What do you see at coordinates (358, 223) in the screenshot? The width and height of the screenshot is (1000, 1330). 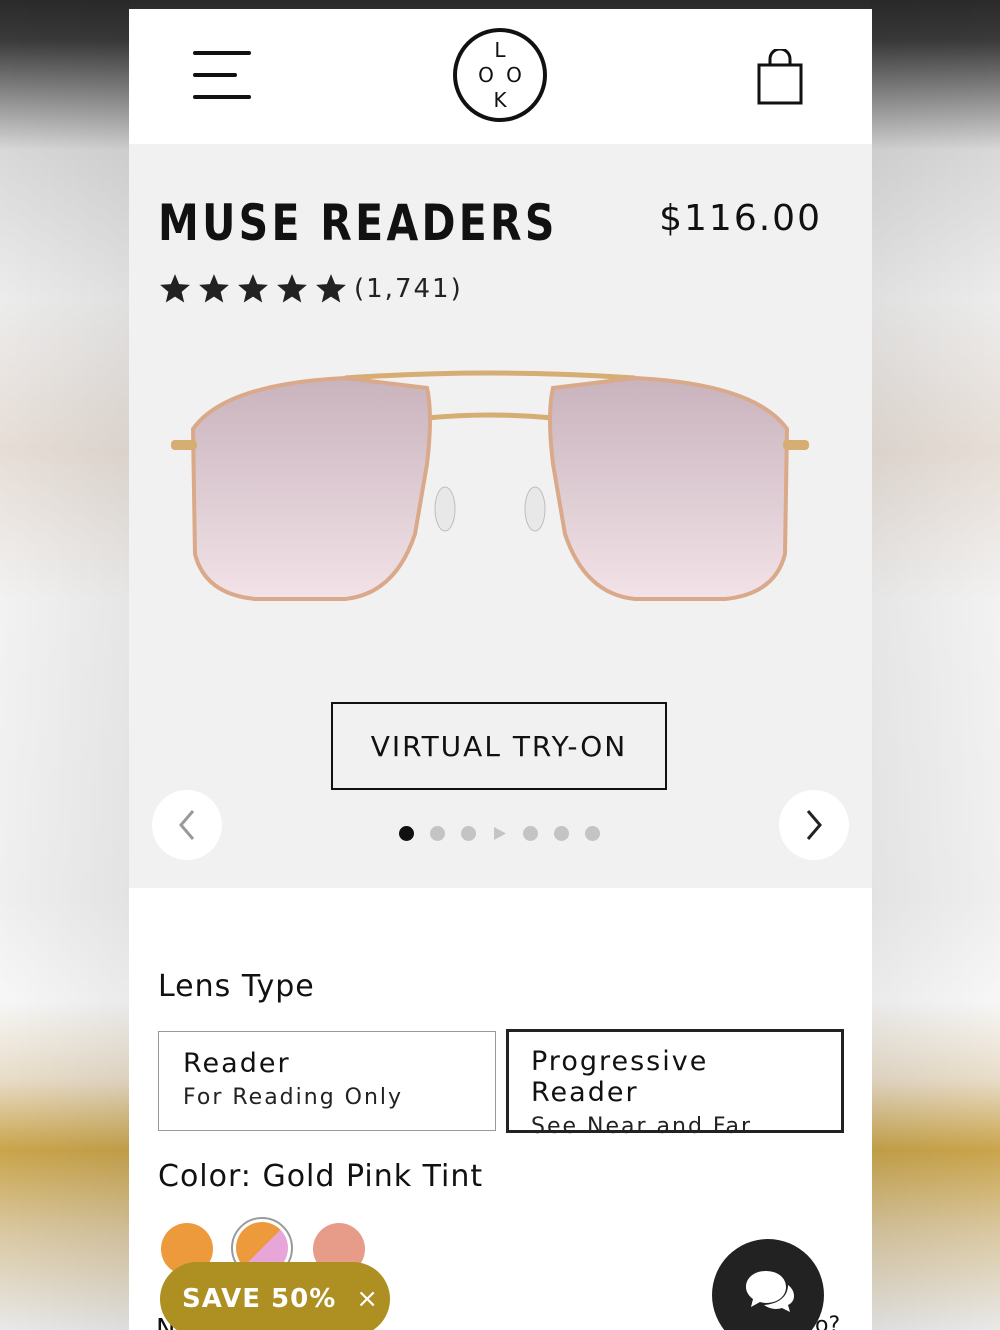 I see `product-title: MUSE READERS` at bounding box center [358, 223].